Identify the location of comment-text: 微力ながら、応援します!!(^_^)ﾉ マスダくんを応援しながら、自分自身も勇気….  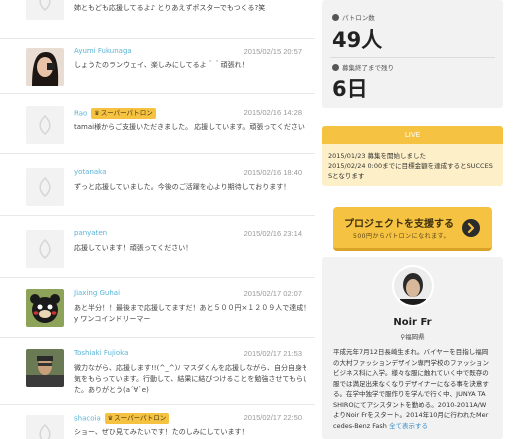
(190, 379).